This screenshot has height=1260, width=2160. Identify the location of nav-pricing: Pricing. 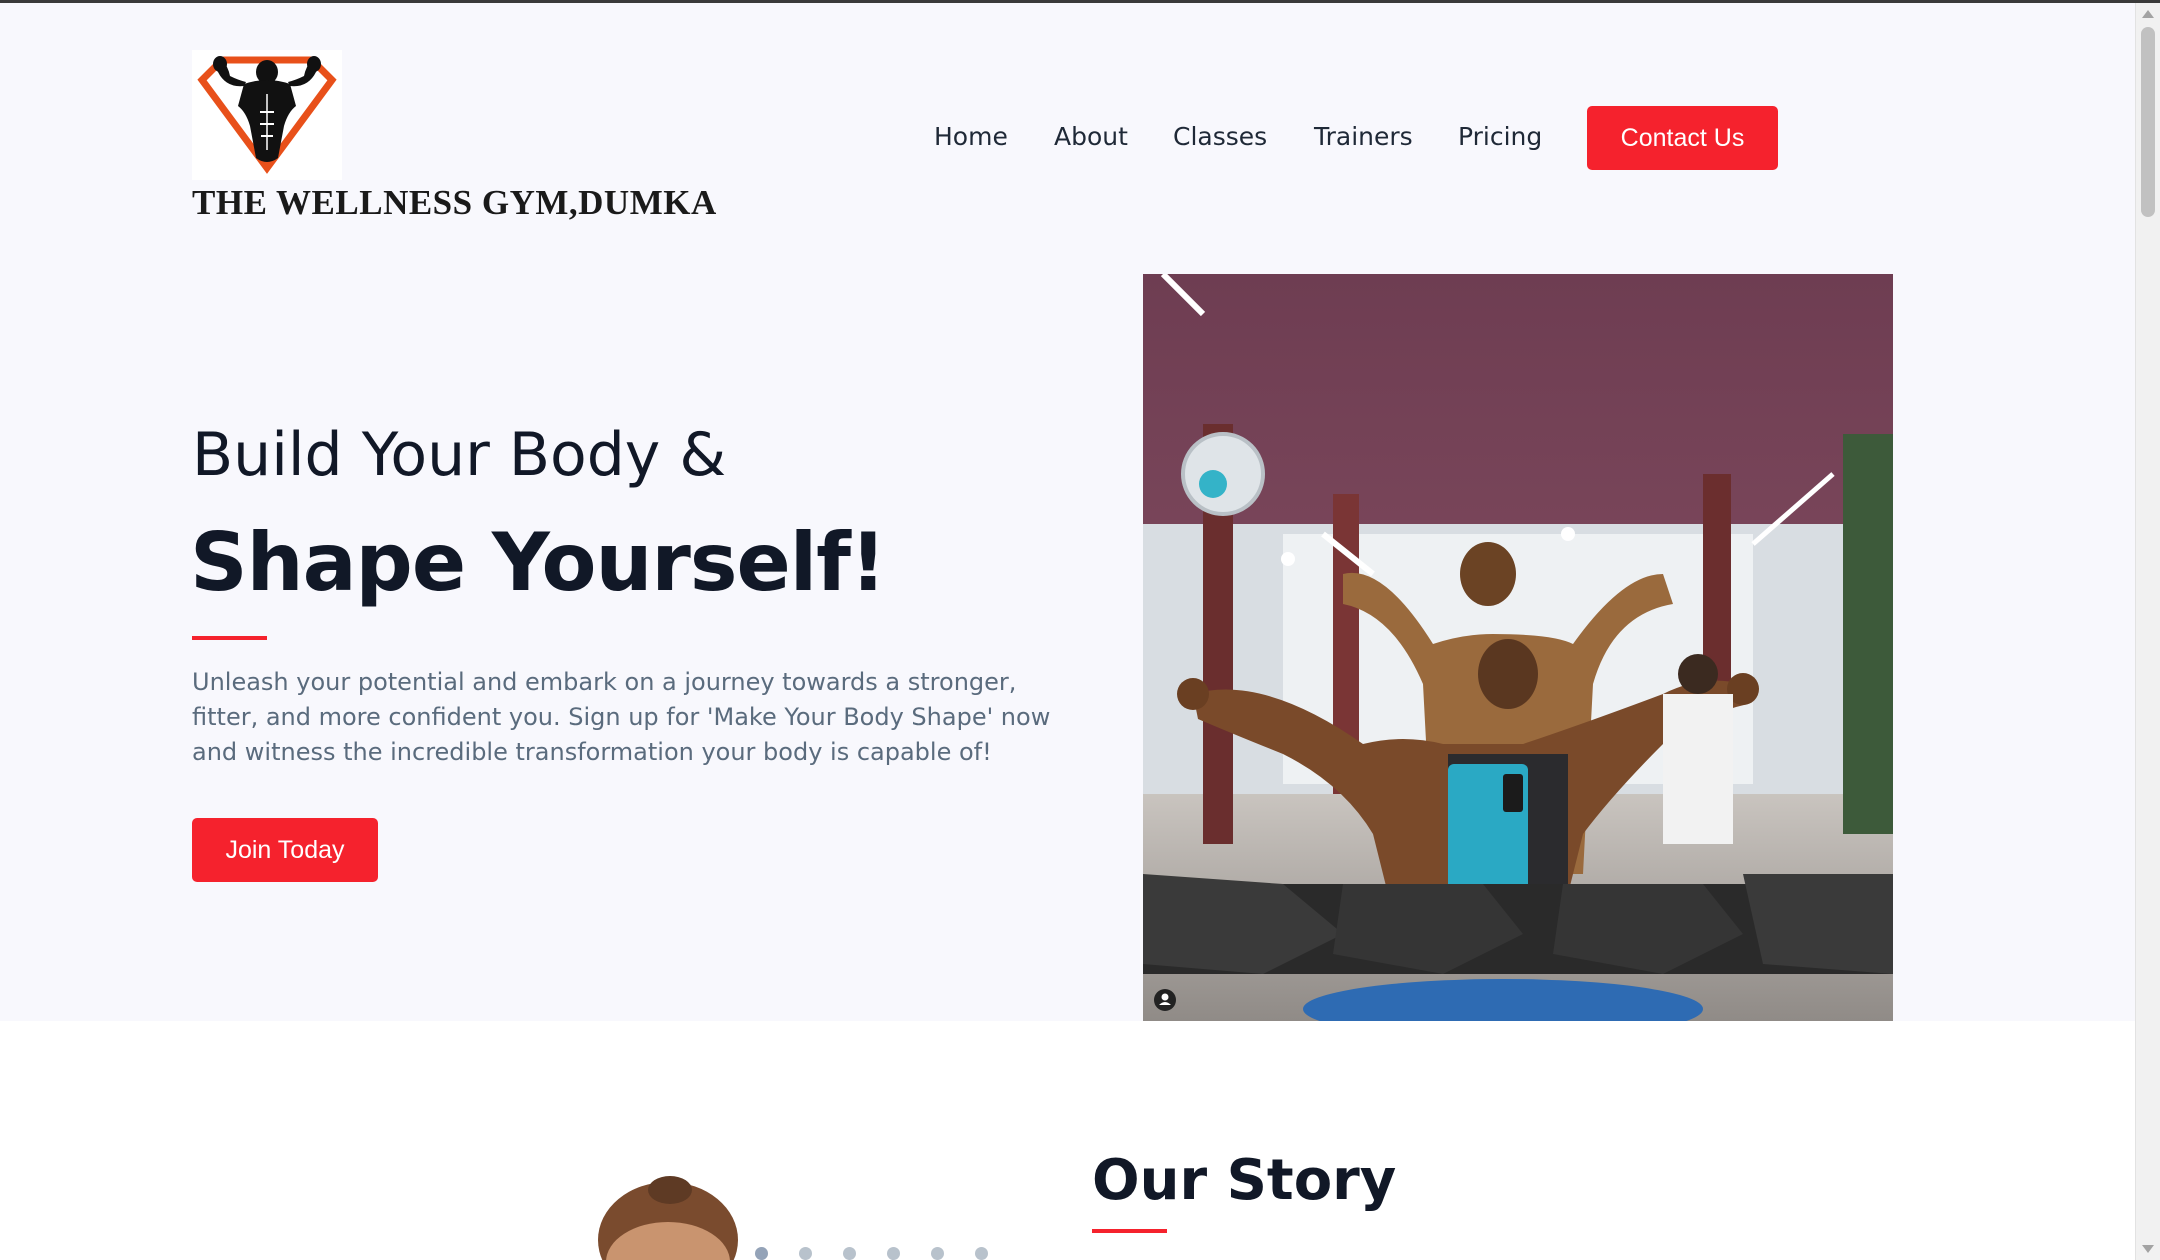
(1500, 136).